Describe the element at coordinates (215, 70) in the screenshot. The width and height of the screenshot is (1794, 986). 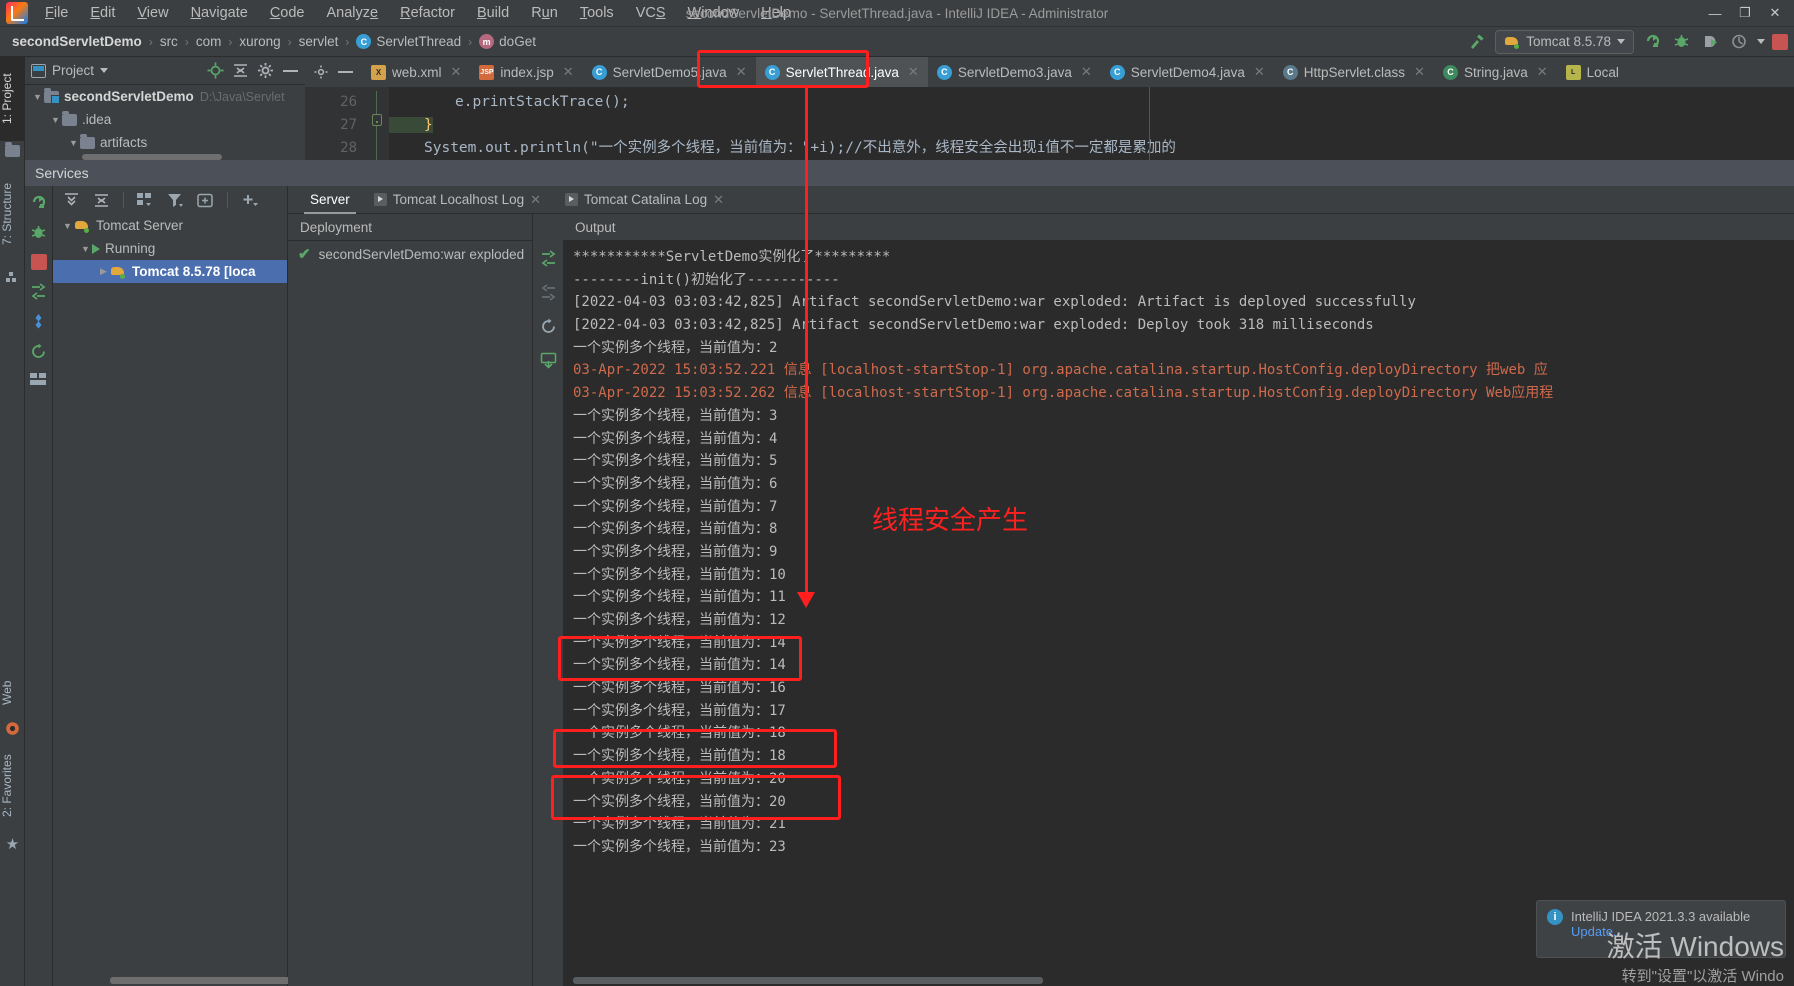
I see `locate-icon` at that location.